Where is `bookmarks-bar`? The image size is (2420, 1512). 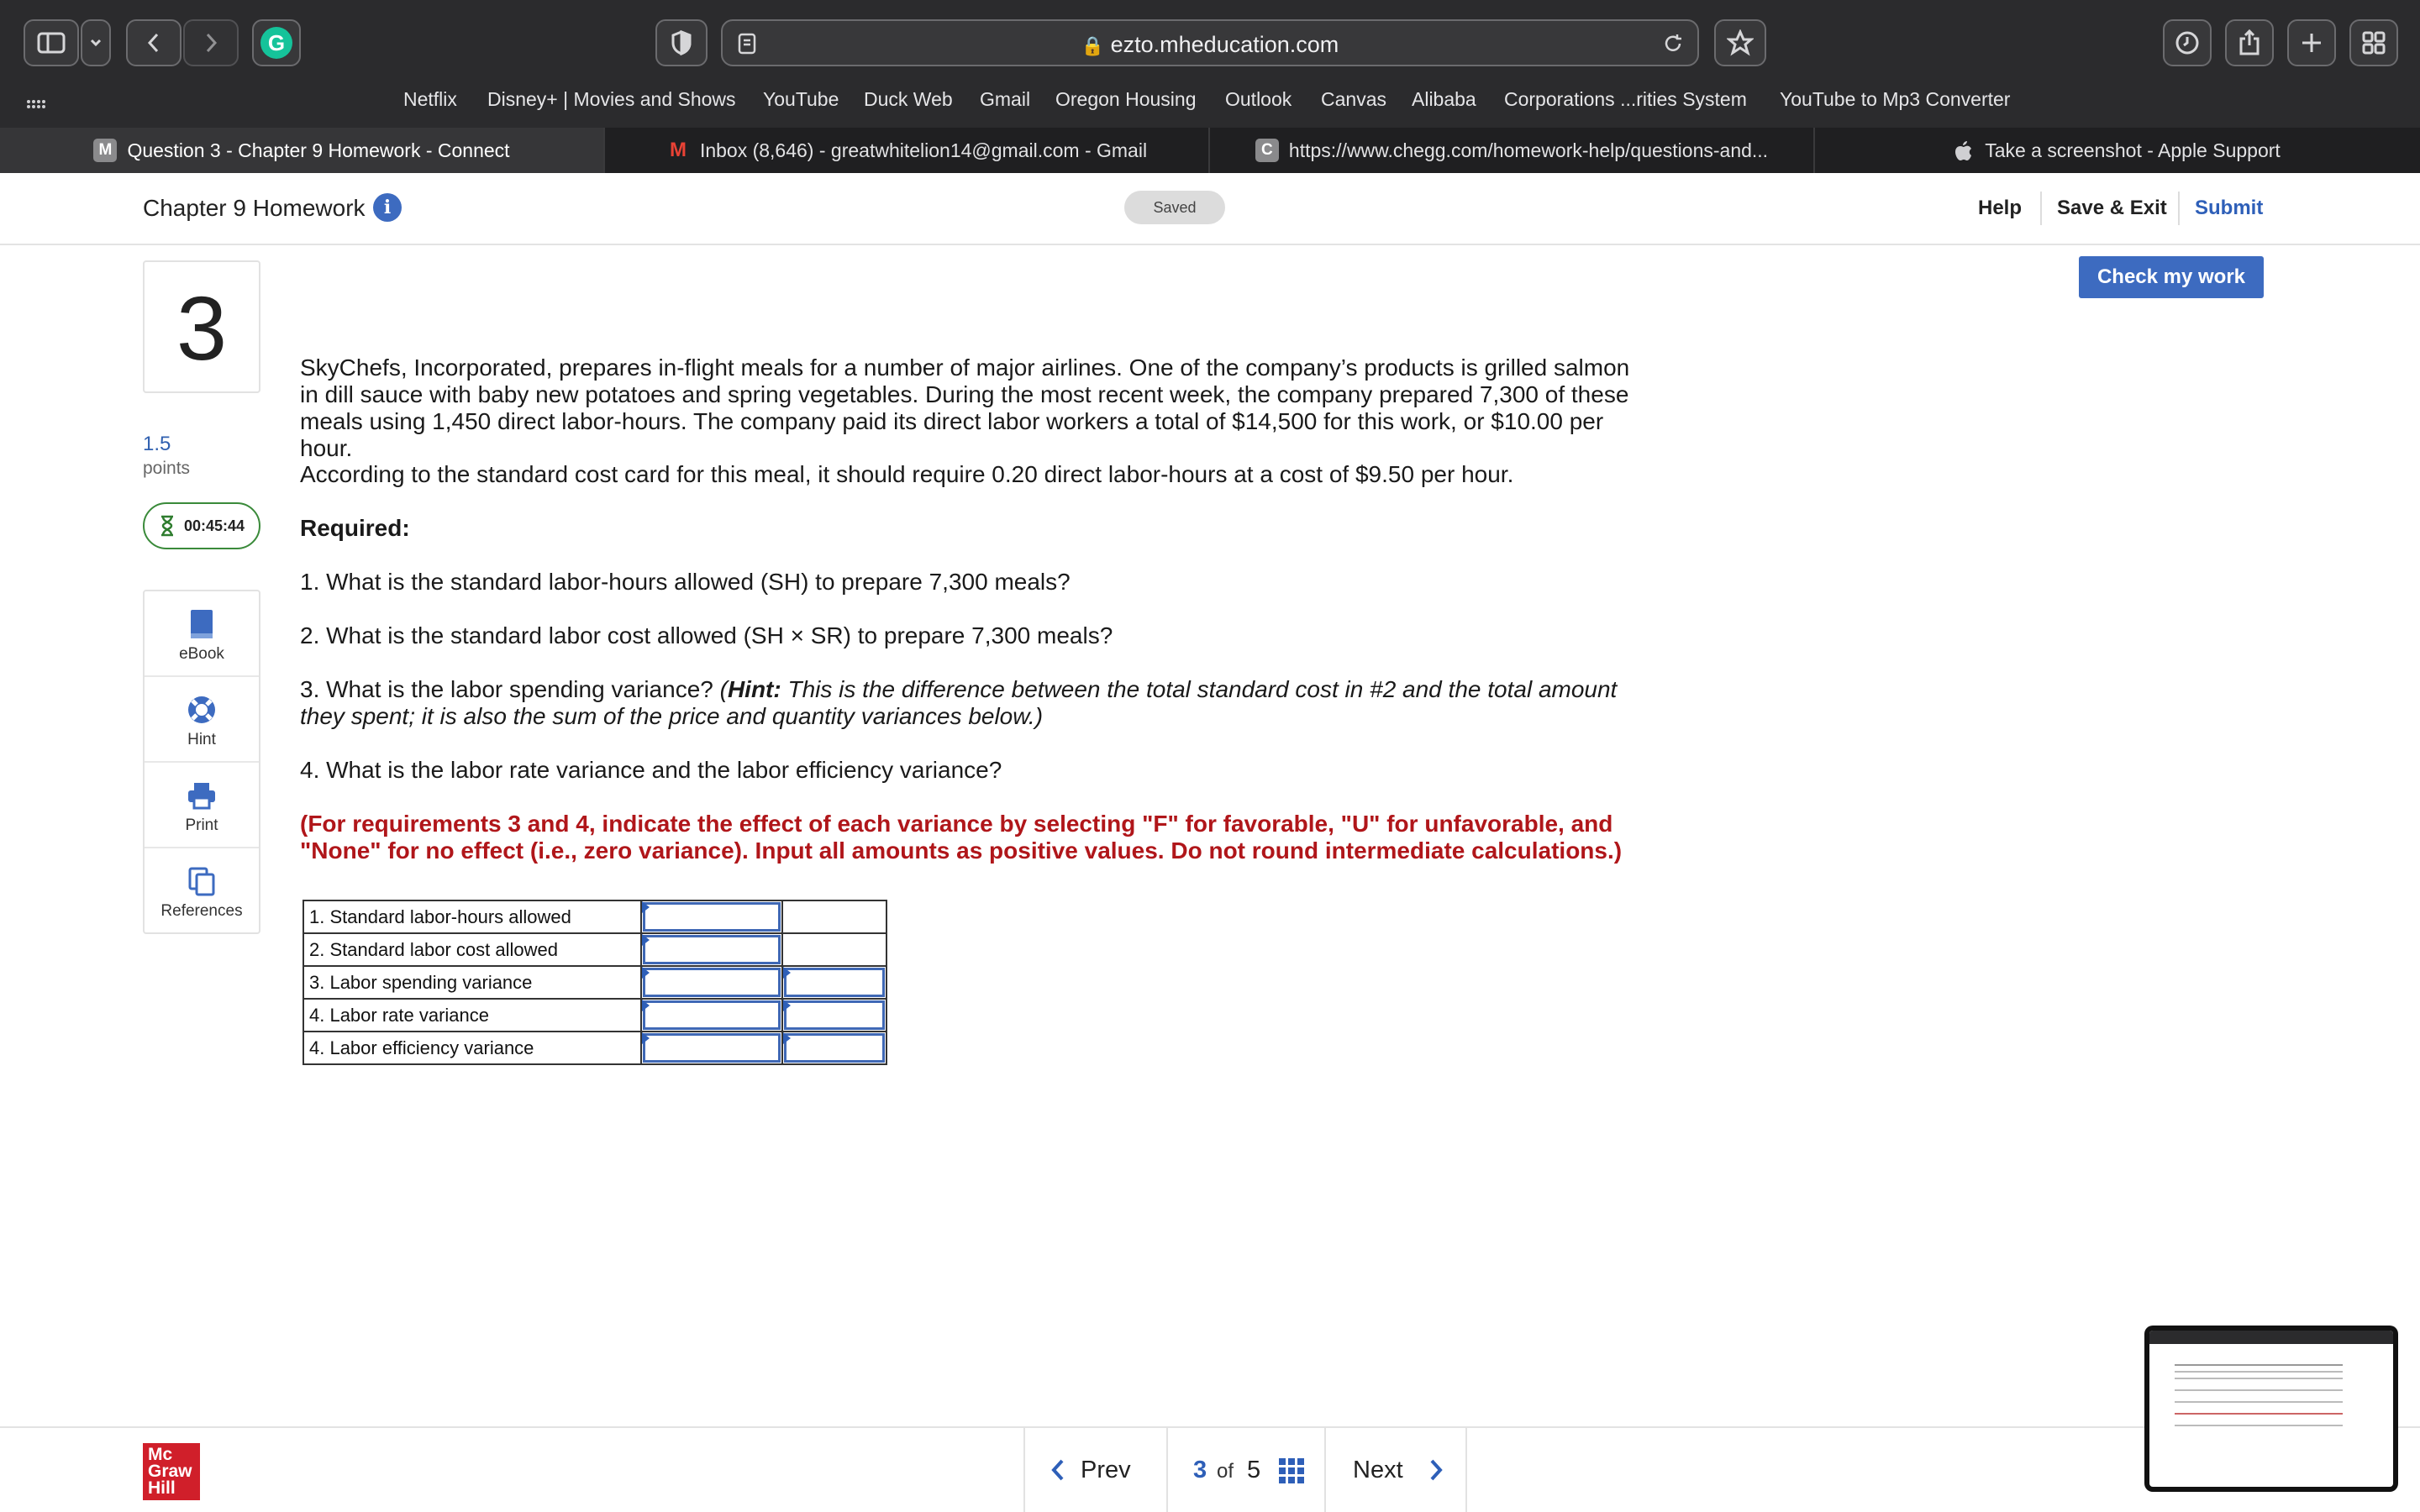 bookmarks-bar is located at coordinates (1210, 106).